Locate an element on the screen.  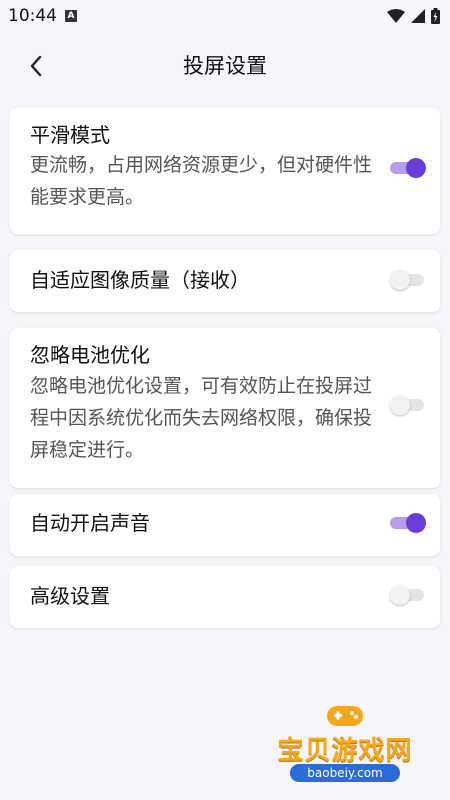
battery-icon is located at coordinates (435, 16).